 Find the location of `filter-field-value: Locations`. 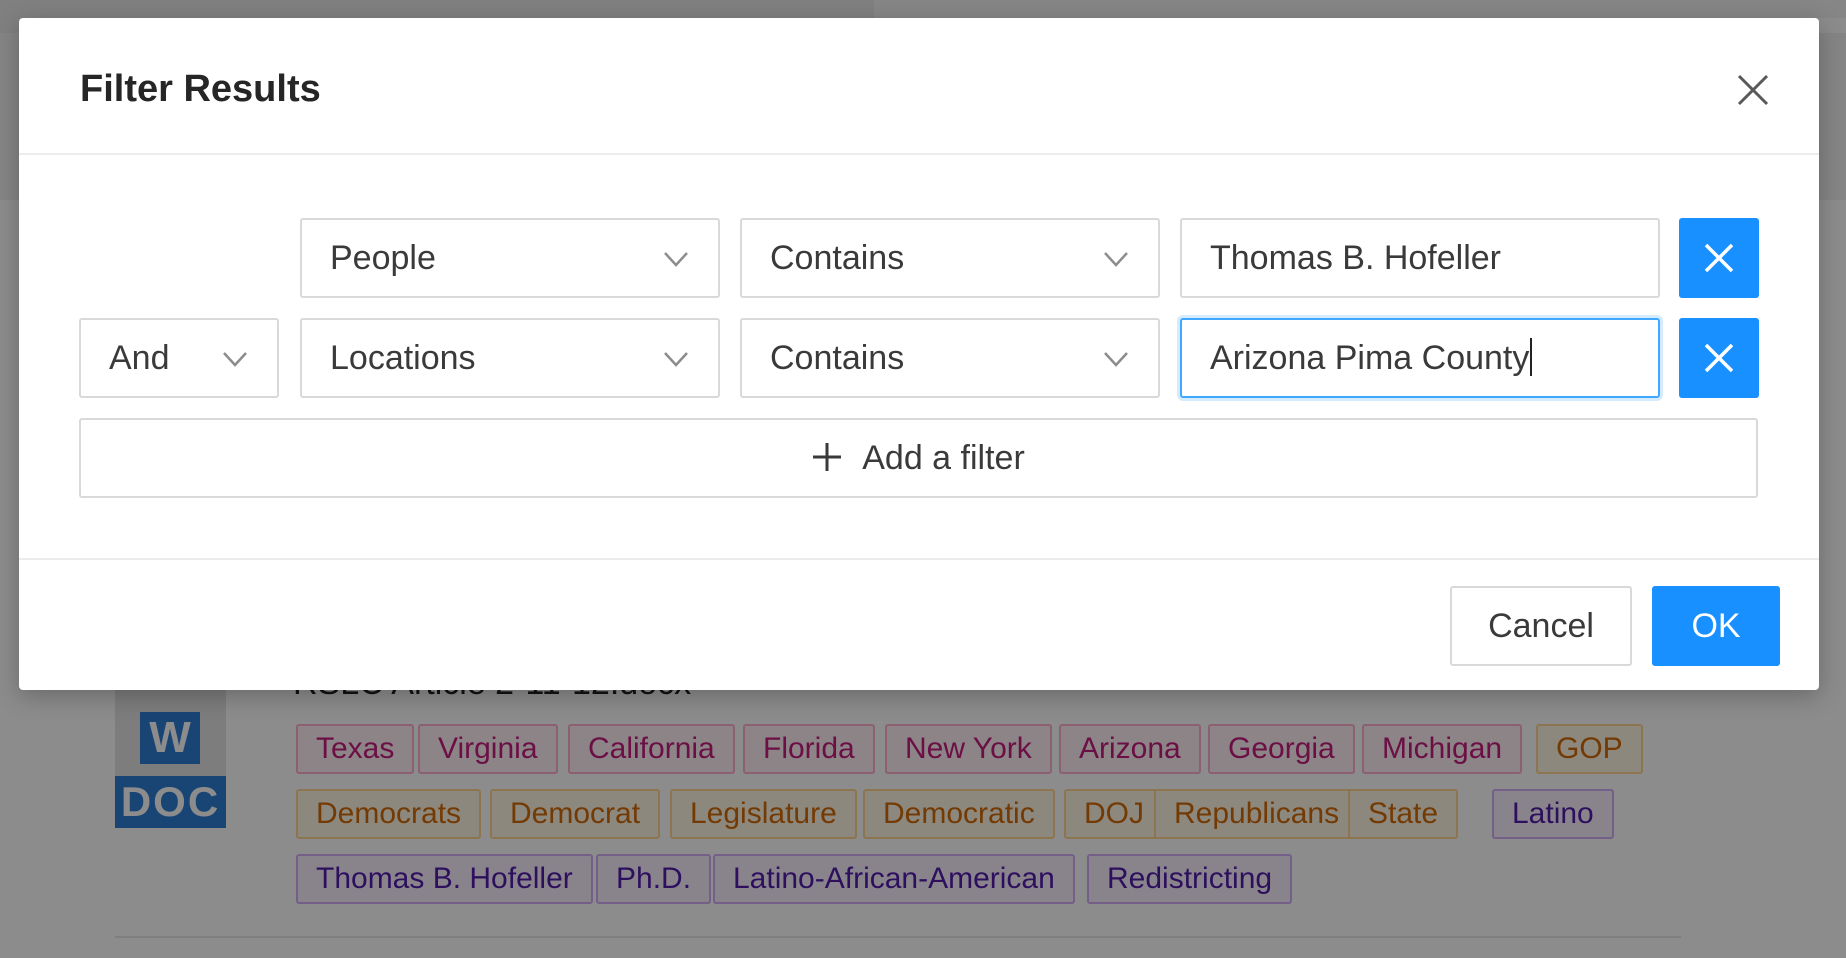

filter-field-value: Locations is located at coordinates (403, 358).